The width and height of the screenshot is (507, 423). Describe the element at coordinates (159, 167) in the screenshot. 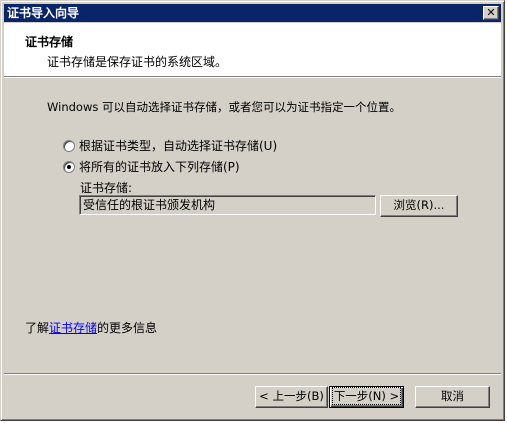

I see `radio-place-all-label: 将所有的证书放入下列存储(P)` at that location.